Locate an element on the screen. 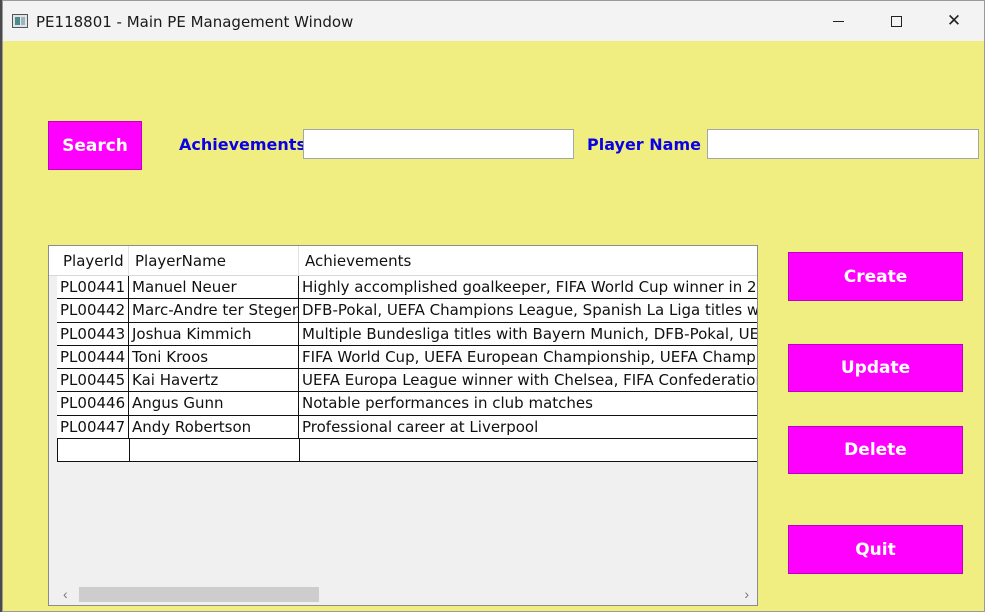 This screenshot has width=985, height=612. cell-achievements: Professional career at Liverpool is located at coordinates (528, 427).